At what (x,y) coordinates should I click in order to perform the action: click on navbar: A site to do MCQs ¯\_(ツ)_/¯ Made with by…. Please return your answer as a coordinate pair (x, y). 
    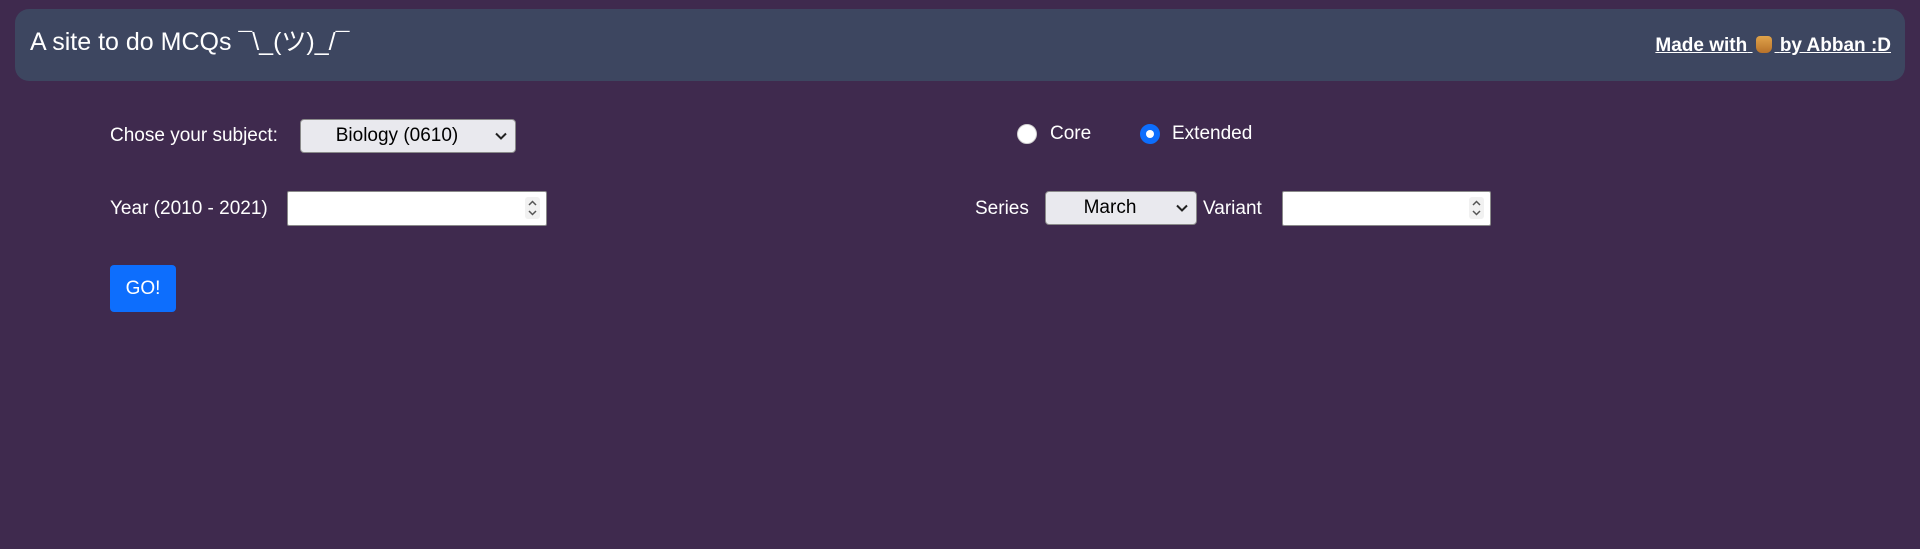
    Looking at the image, I should click on (960, 45).